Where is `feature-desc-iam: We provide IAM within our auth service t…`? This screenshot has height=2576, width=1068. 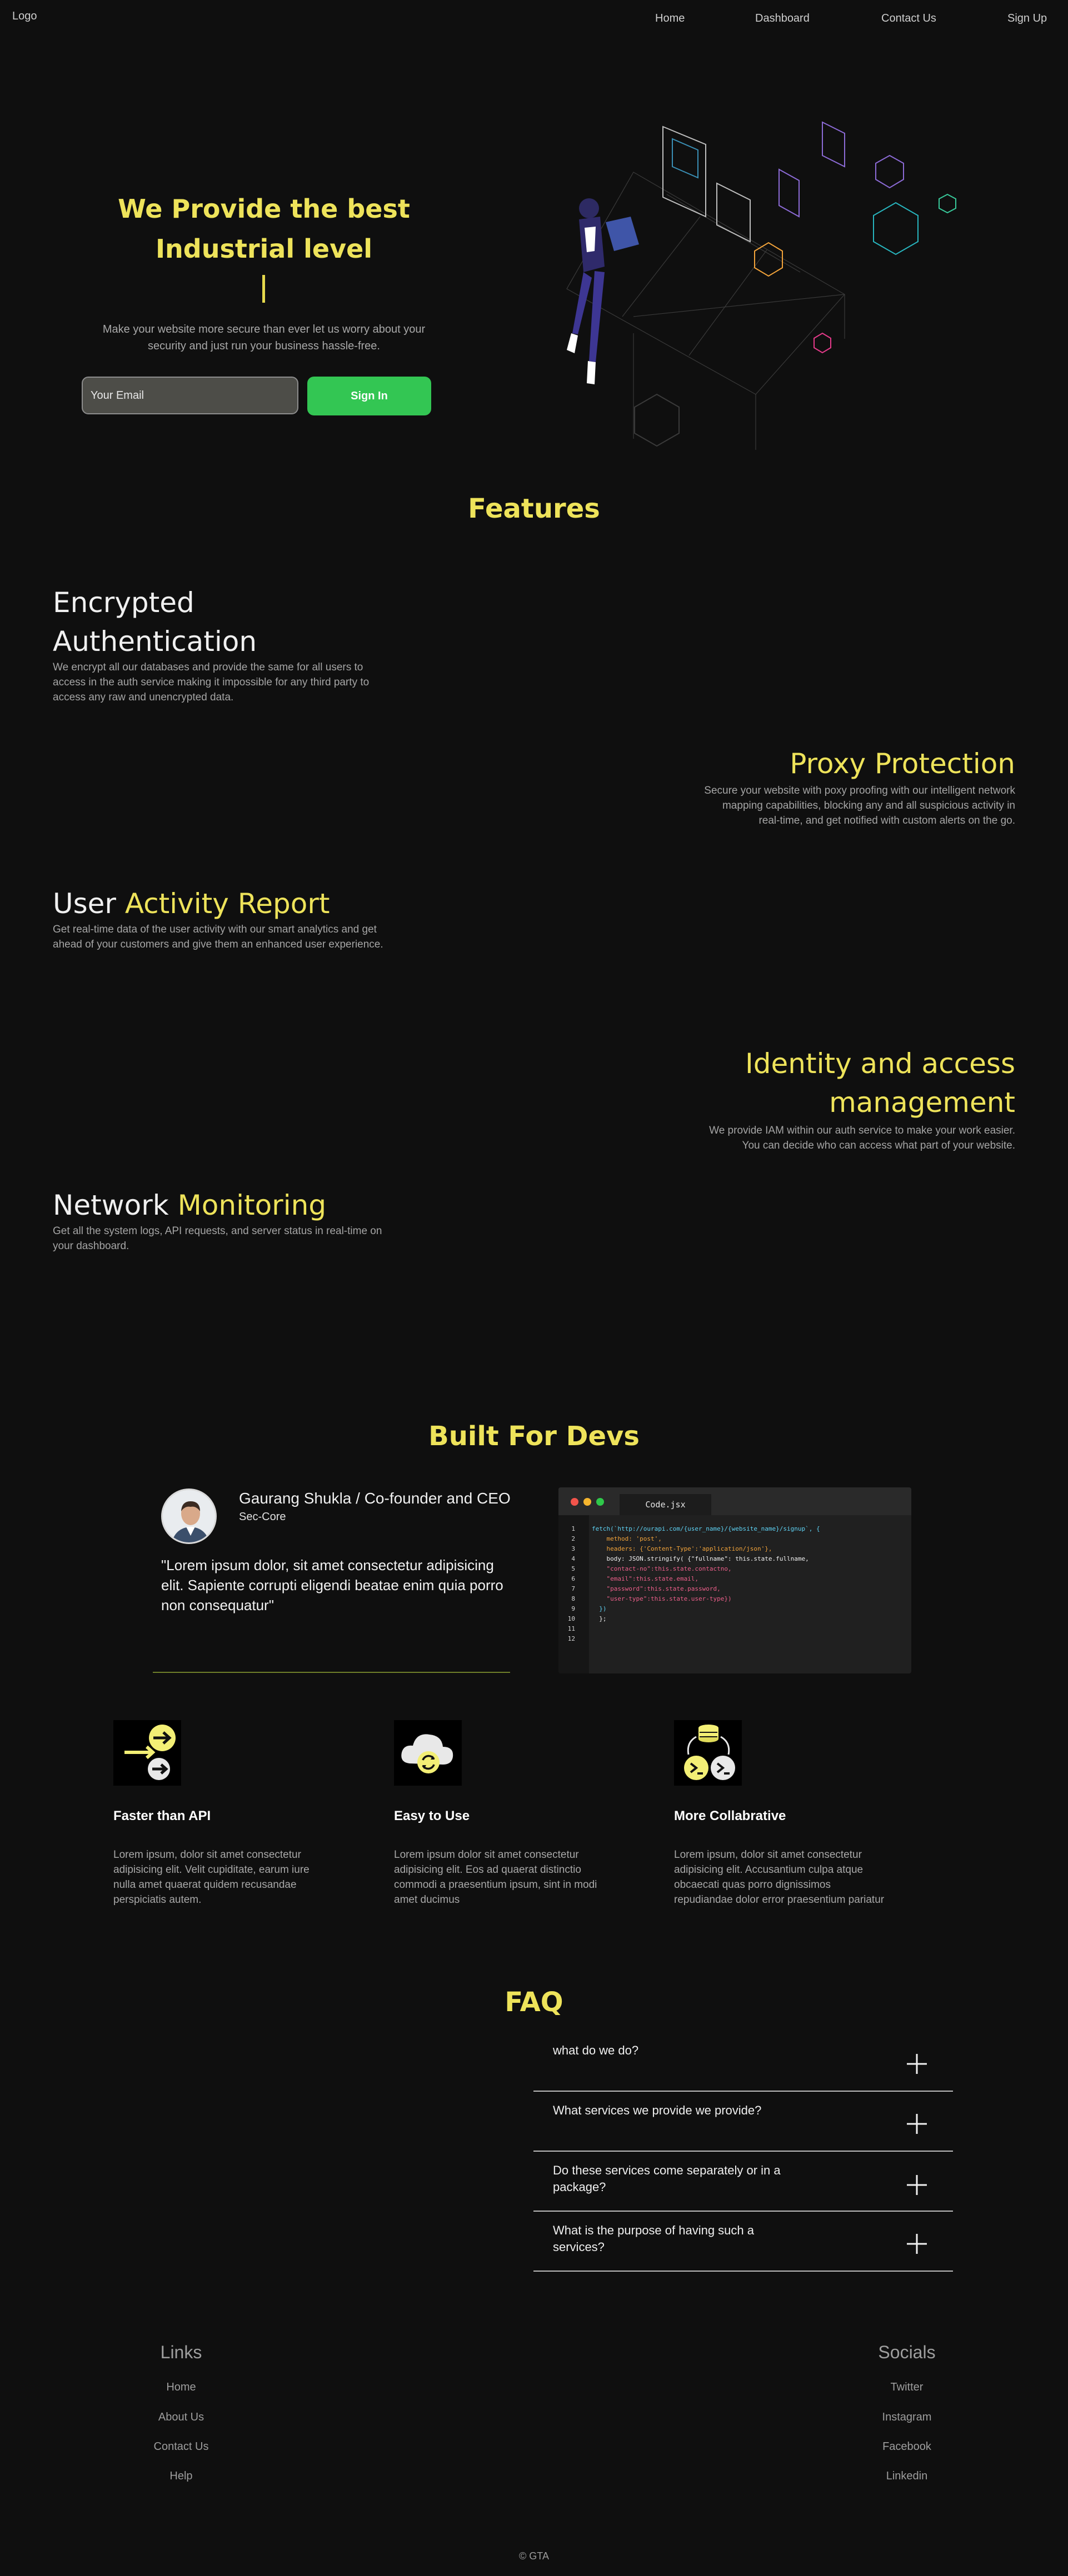 feature-desc-iam: We provide IAM within our auth service t… is located at coordinates (862, 1138).